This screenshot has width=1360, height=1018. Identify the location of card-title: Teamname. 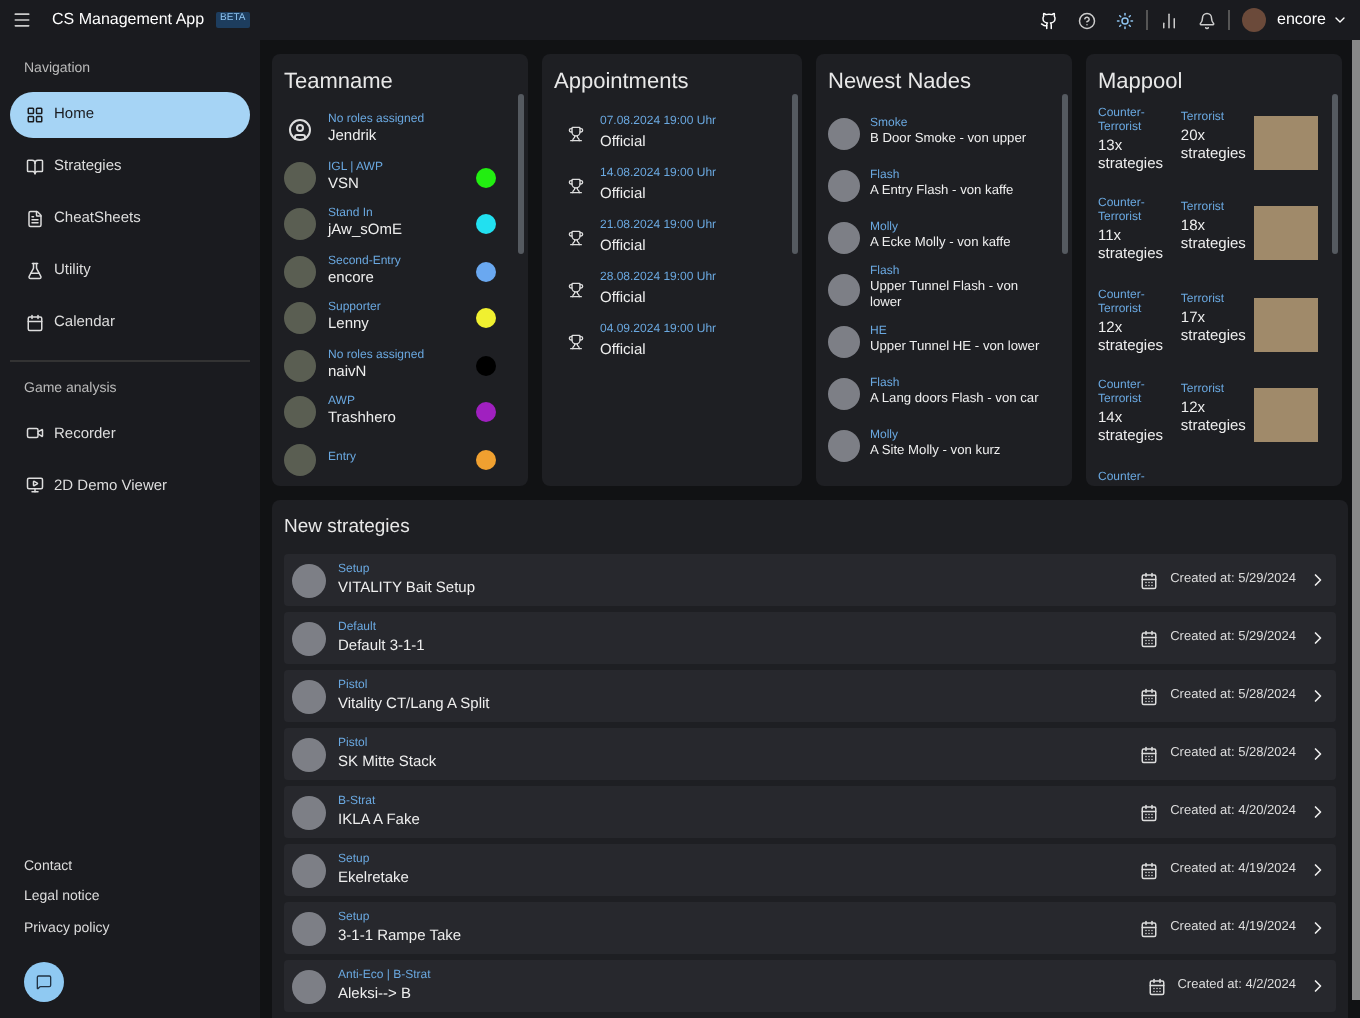
(338, 83).